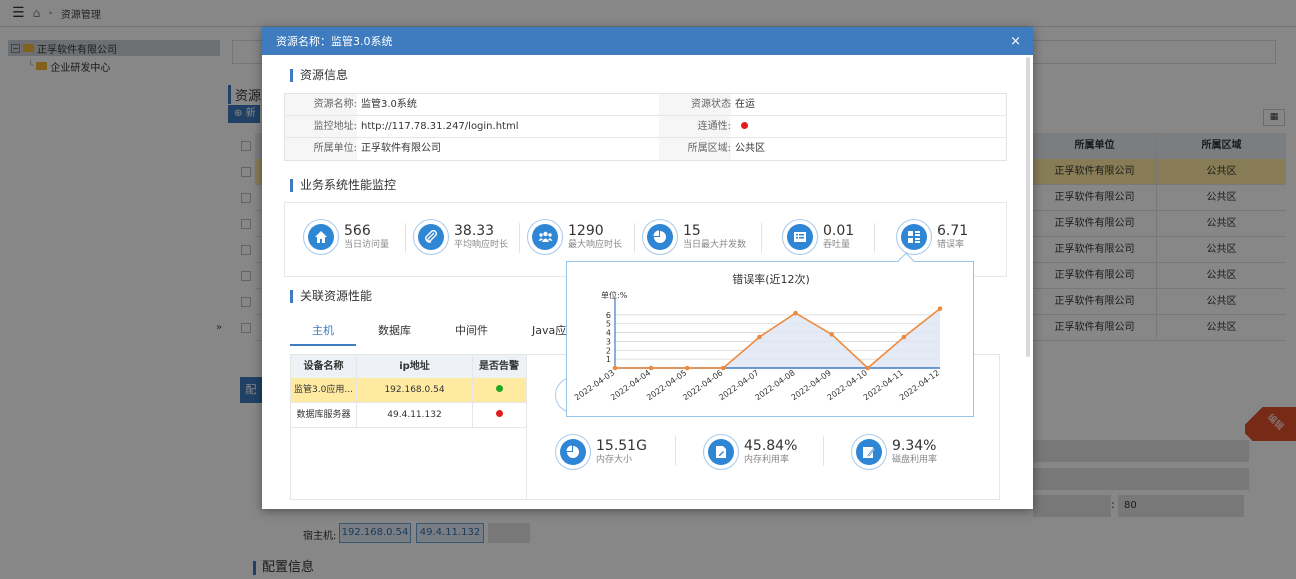  I want to click on metric-error-rate: 6.71 错误率, so click(932, 237).